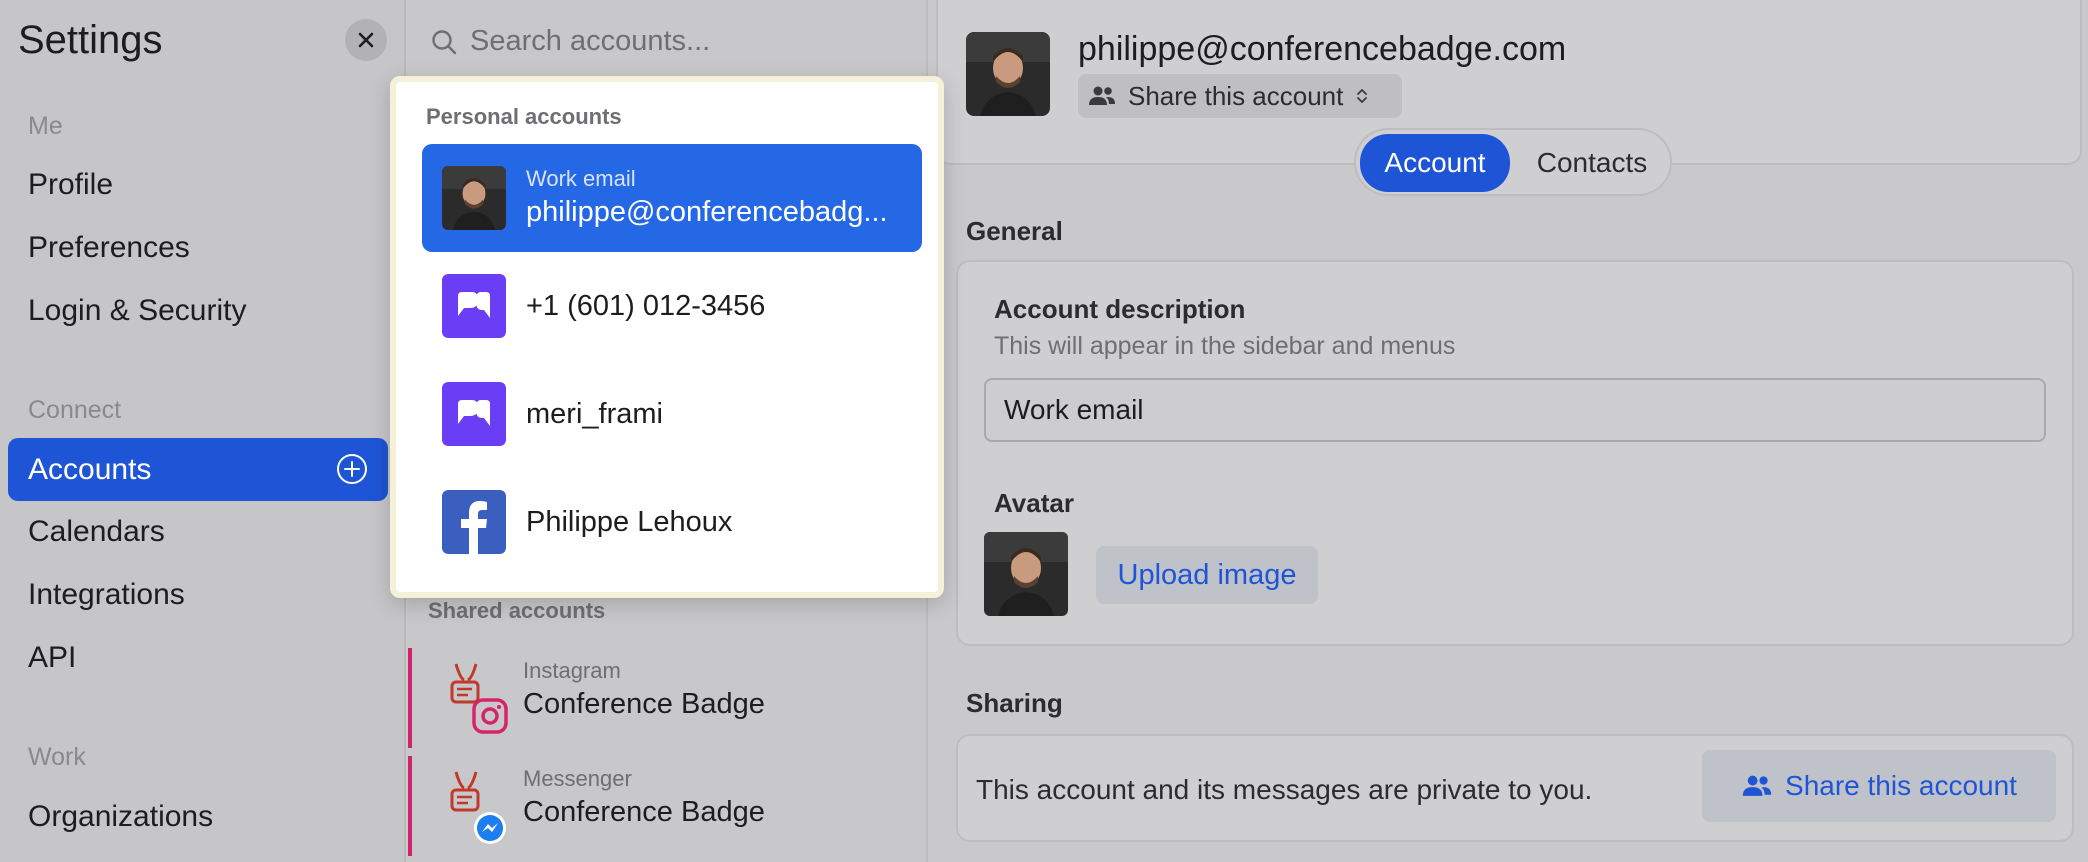 The image size is (2088, 862). What do you see at coordinates (629, 522) in the screenshot?
I see `account-label: Philippe Lehoux` at bounding box center [629, 522].